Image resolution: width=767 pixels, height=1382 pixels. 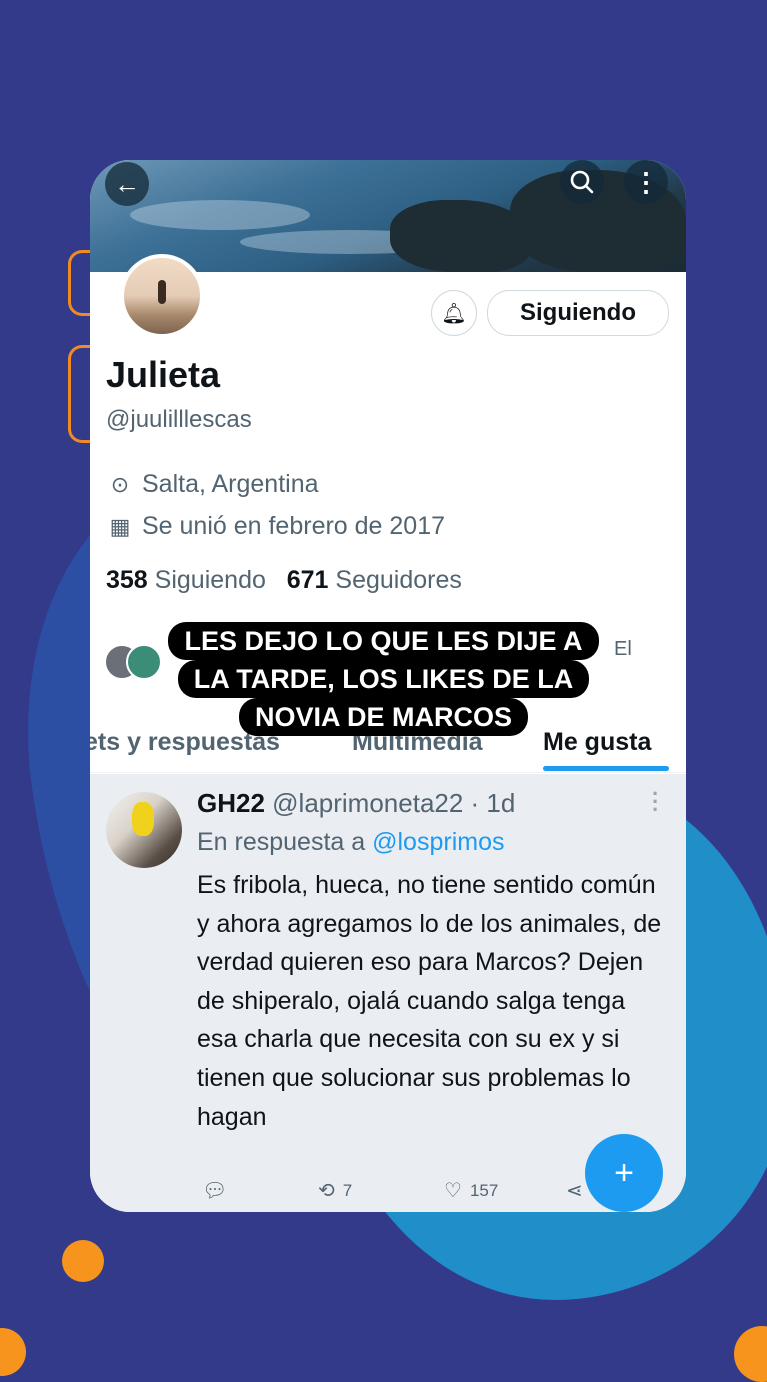 I want to click on followers-link: 671 Seguidores, so click(x=374, y=580).